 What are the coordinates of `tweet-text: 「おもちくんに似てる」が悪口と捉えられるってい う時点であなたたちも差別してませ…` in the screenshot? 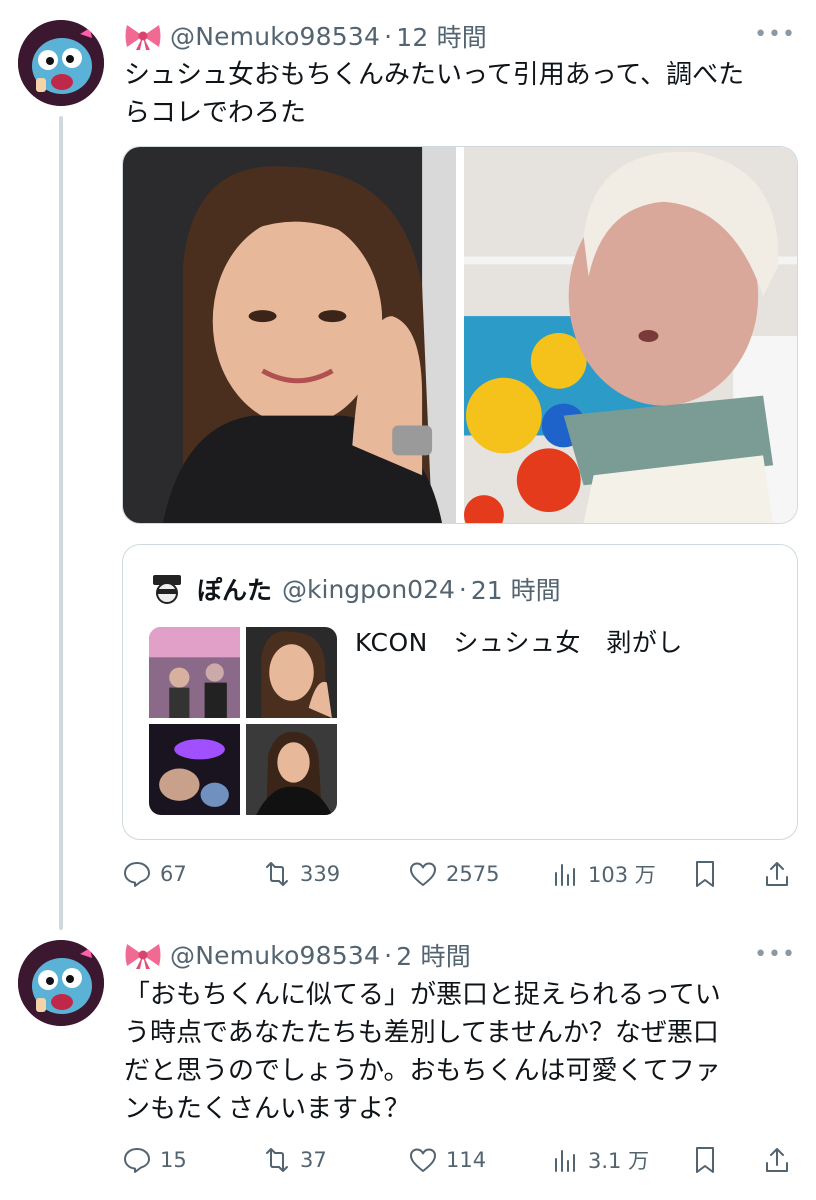 It's located at (422, 1052).